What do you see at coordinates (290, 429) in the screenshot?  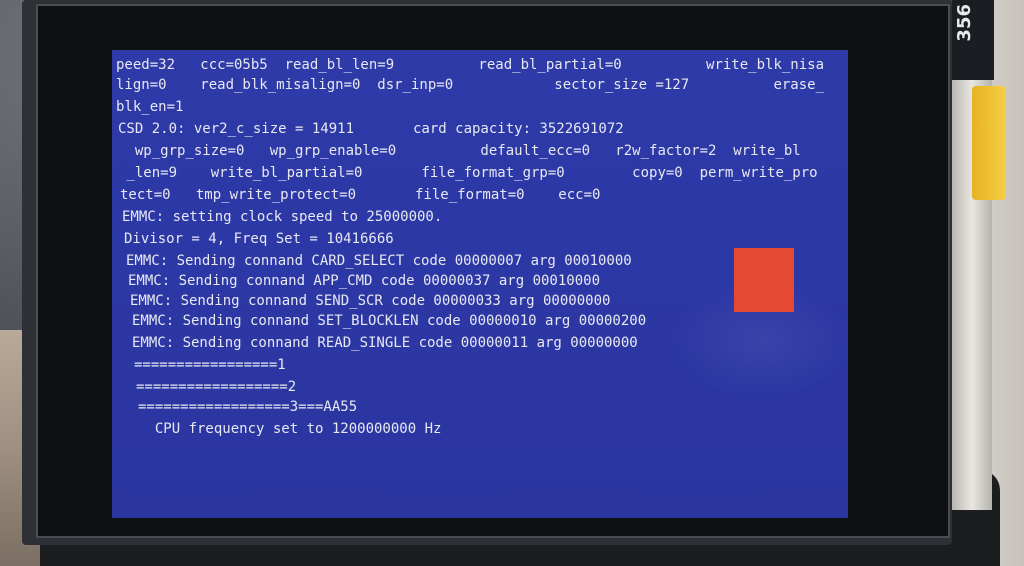 I see `console-line: CPU frequency set to 1200000000 Hz` at bounding box center [290, 429].